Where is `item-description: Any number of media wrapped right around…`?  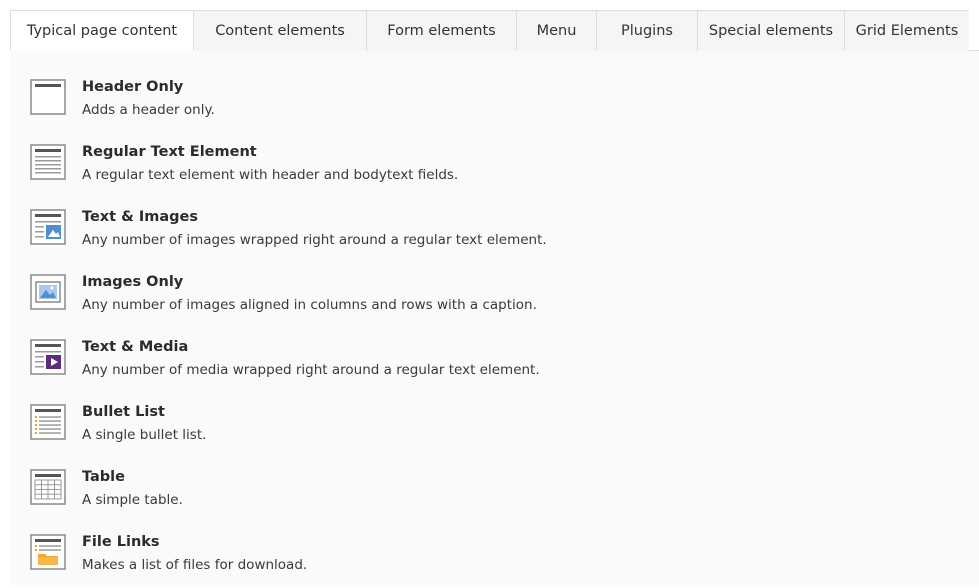
item-description: Any number of media wrapped right around… is located at coordinates (311, 370).